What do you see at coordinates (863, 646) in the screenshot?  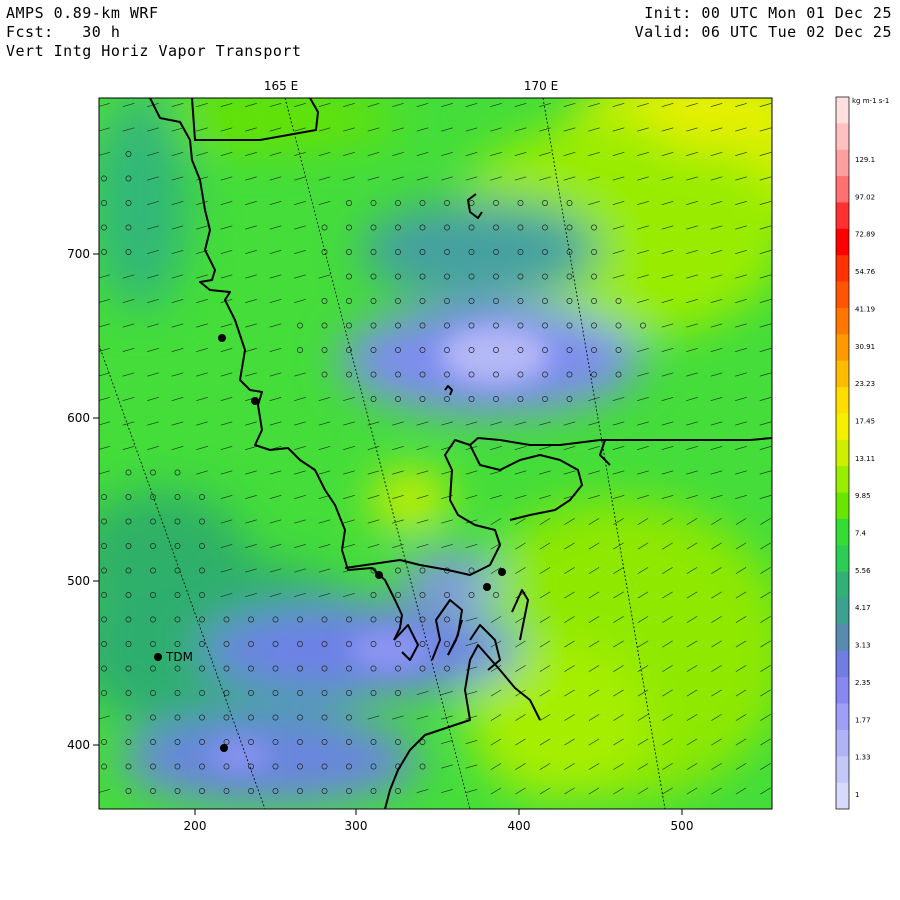 I see `colorbar-label: 3.13` at bounding box center [863, 646].